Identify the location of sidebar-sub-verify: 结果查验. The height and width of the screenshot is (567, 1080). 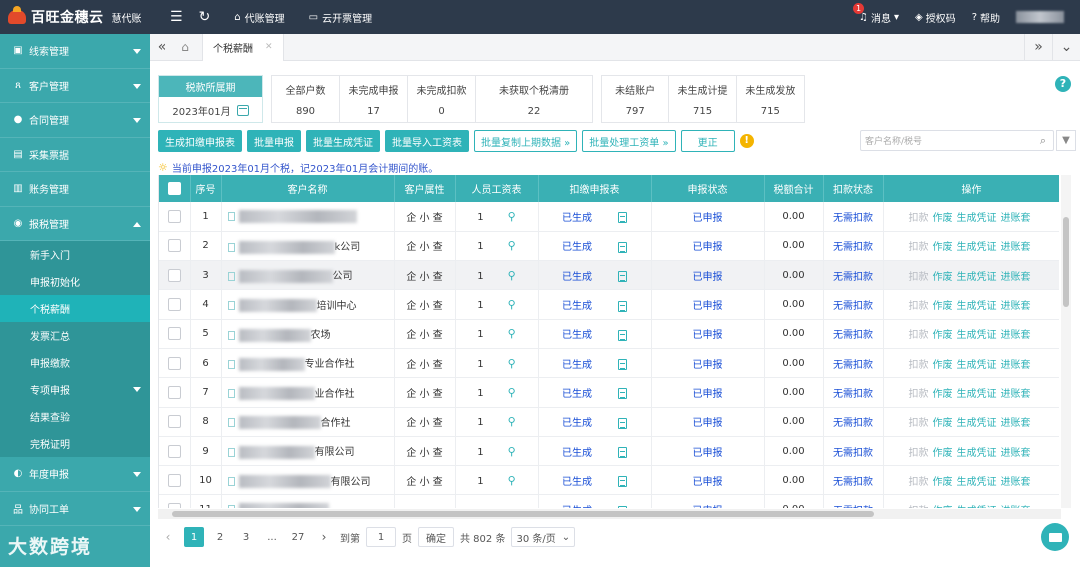
(75, 416).